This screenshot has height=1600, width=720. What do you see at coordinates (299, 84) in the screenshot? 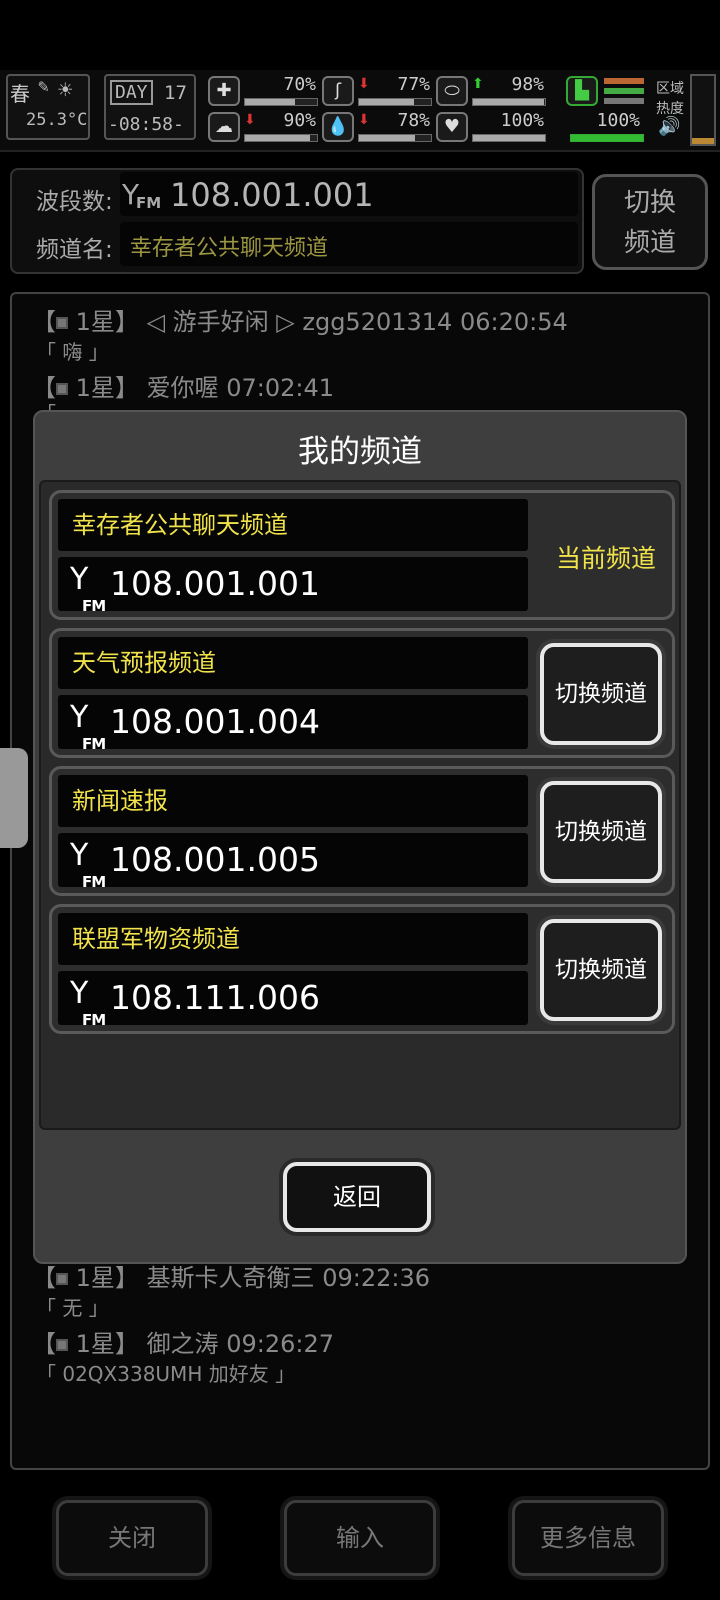
I see `health-value: 70%` at bounding box center [299, 84].